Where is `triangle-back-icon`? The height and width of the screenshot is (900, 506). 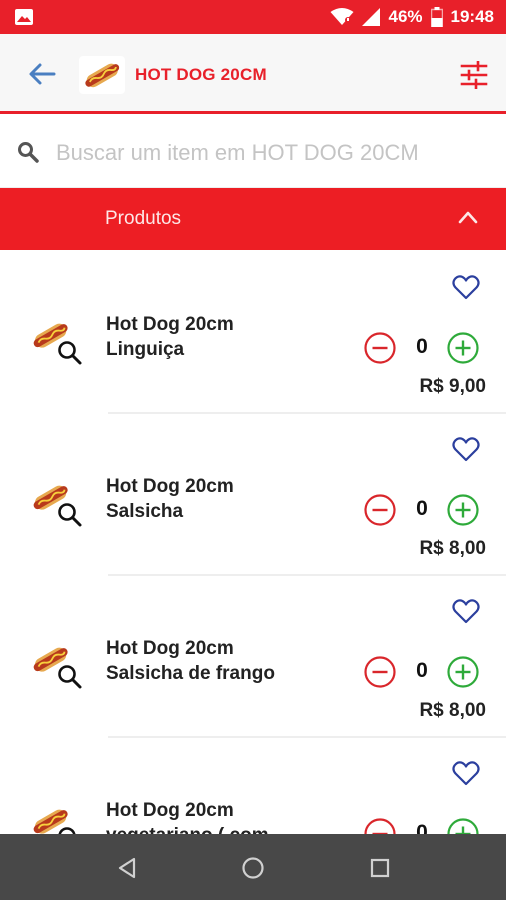
triangle-back-icon is located at coordinates (127, 868).